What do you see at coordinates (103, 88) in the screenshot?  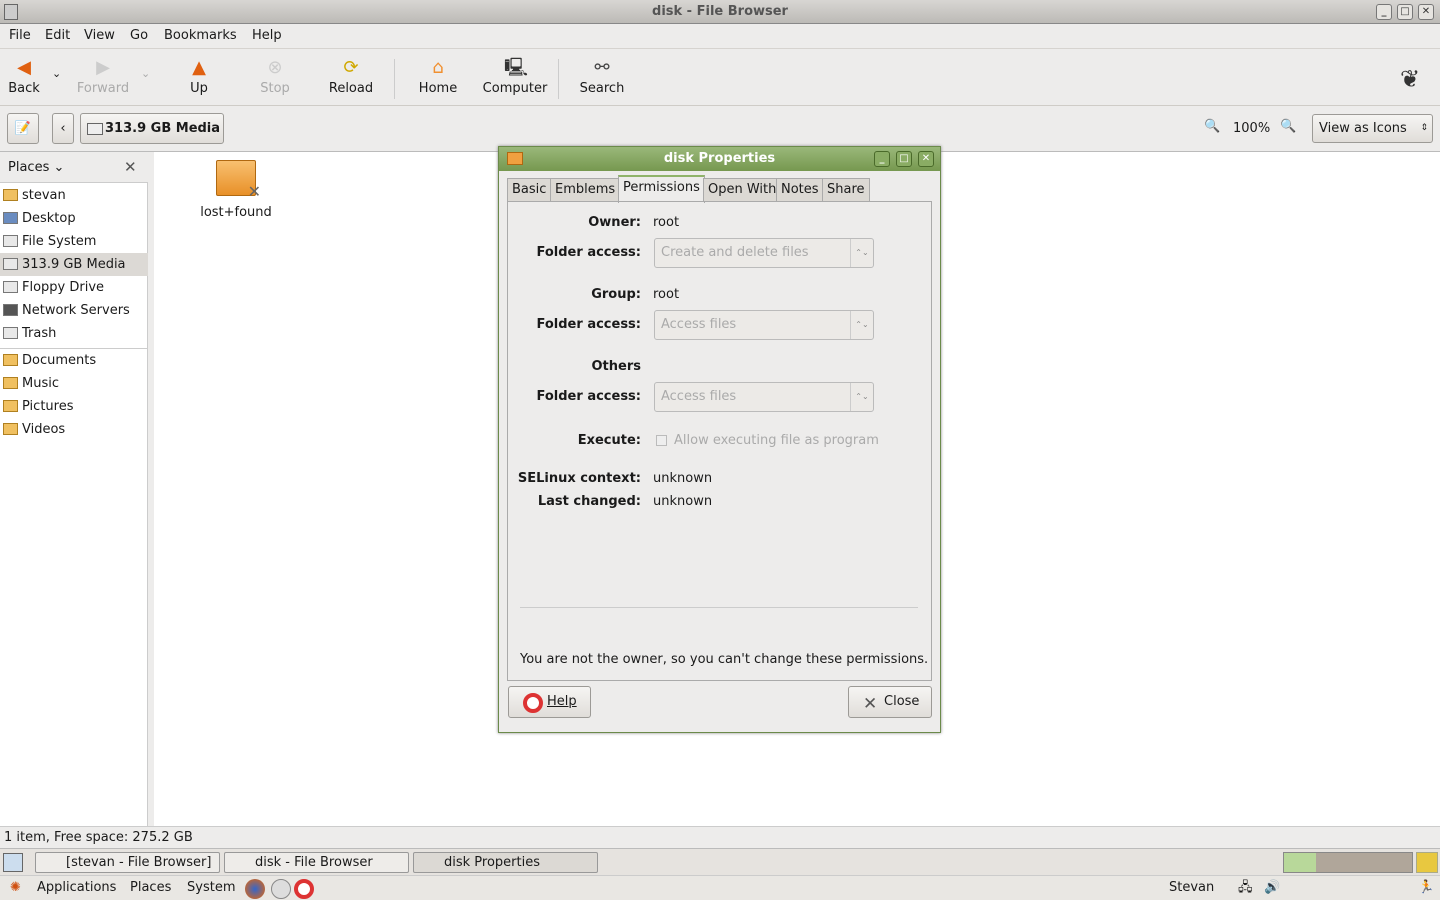 I see `forward-label: Forward` at bounding box center [103, 88].